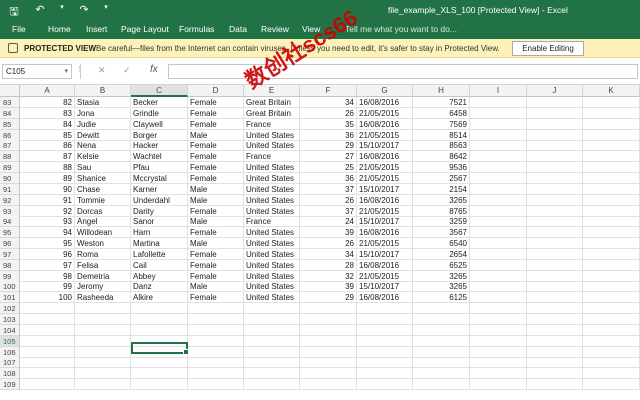  What do you see at coordinates (441, 233) in the screenshot?
I see `cell-h: 3567` at bounding box center [441, 233].